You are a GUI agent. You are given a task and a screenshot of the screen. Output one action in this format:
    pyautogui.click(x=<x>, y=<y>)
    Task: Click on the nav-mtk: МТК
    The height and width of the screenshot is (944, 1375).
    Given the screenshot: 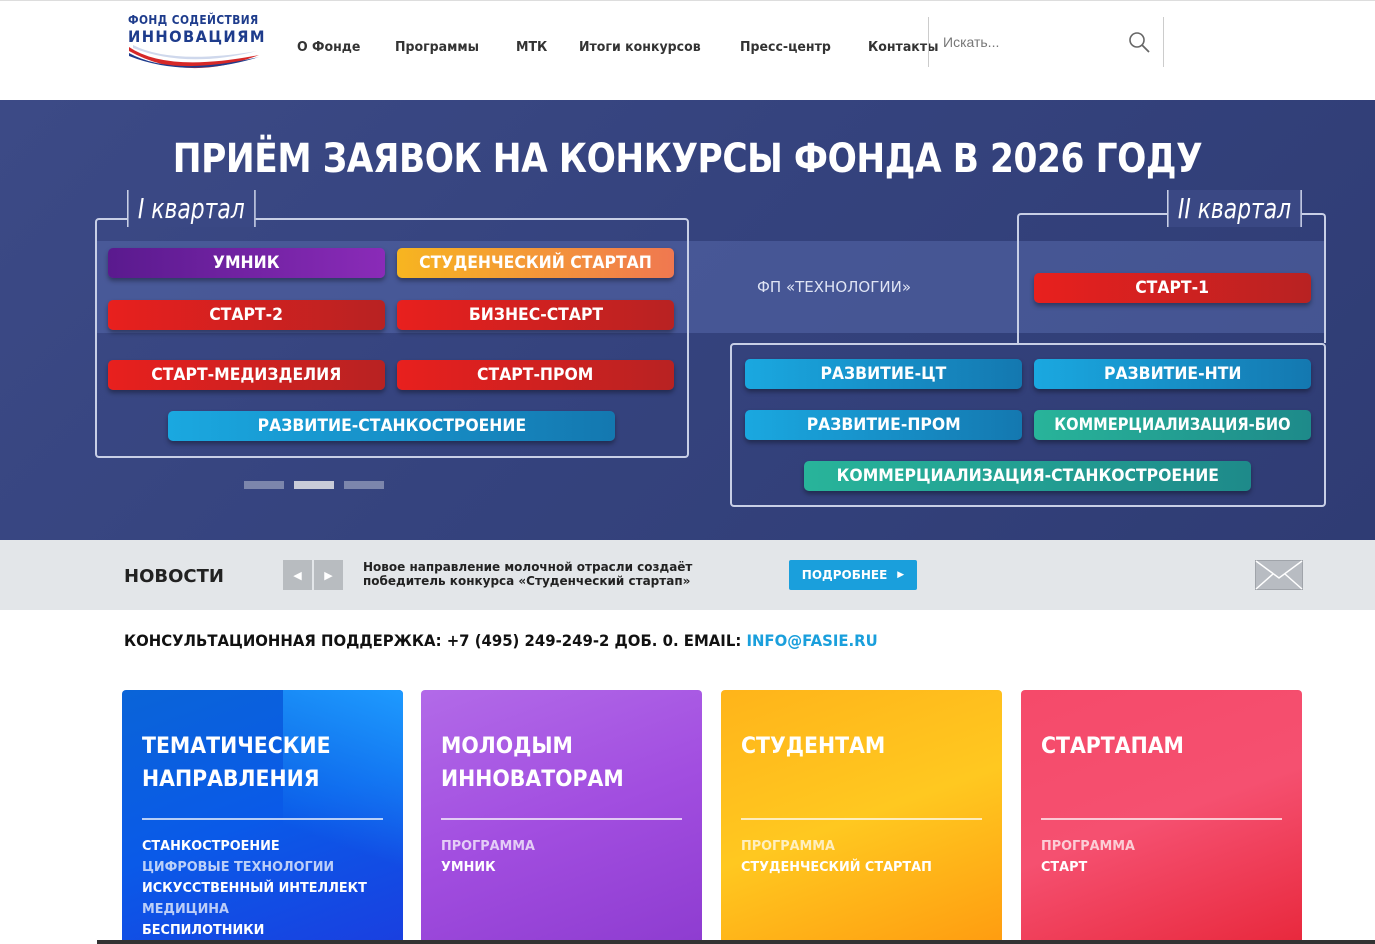 What is the action you would take?
    pyautogui.click(x=531, y=47)
    